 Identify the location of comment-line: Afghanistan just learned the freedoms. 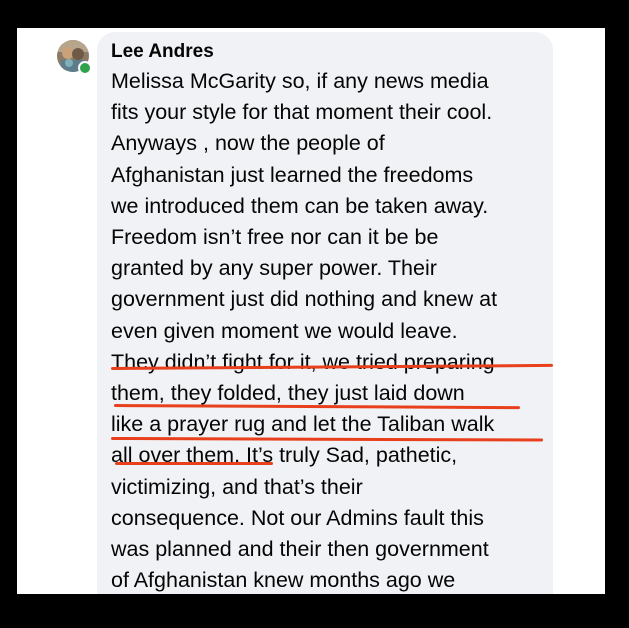
(292, 174).